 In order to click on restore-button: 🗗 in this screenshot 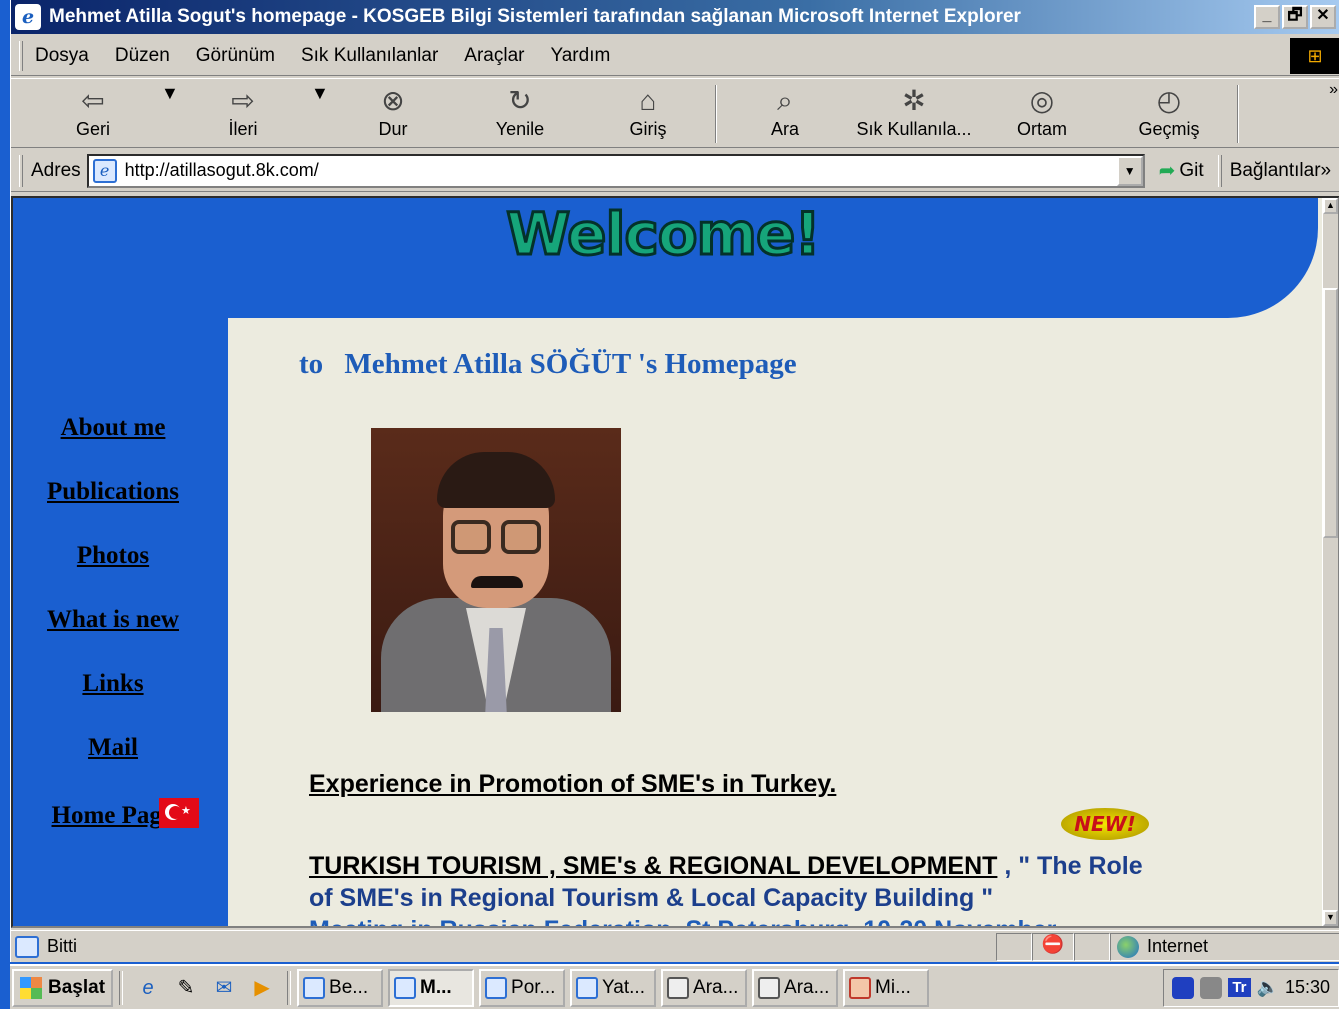, I will do `click(1295, 17)`.